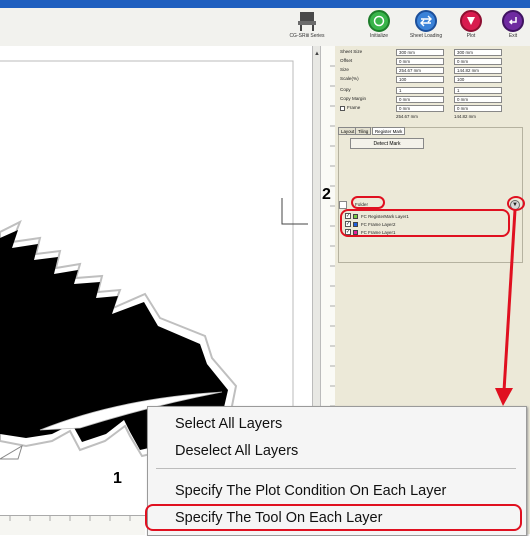 This screenshot has width=530, height=536. I want to click on plotter-icon, so click(307, 21).